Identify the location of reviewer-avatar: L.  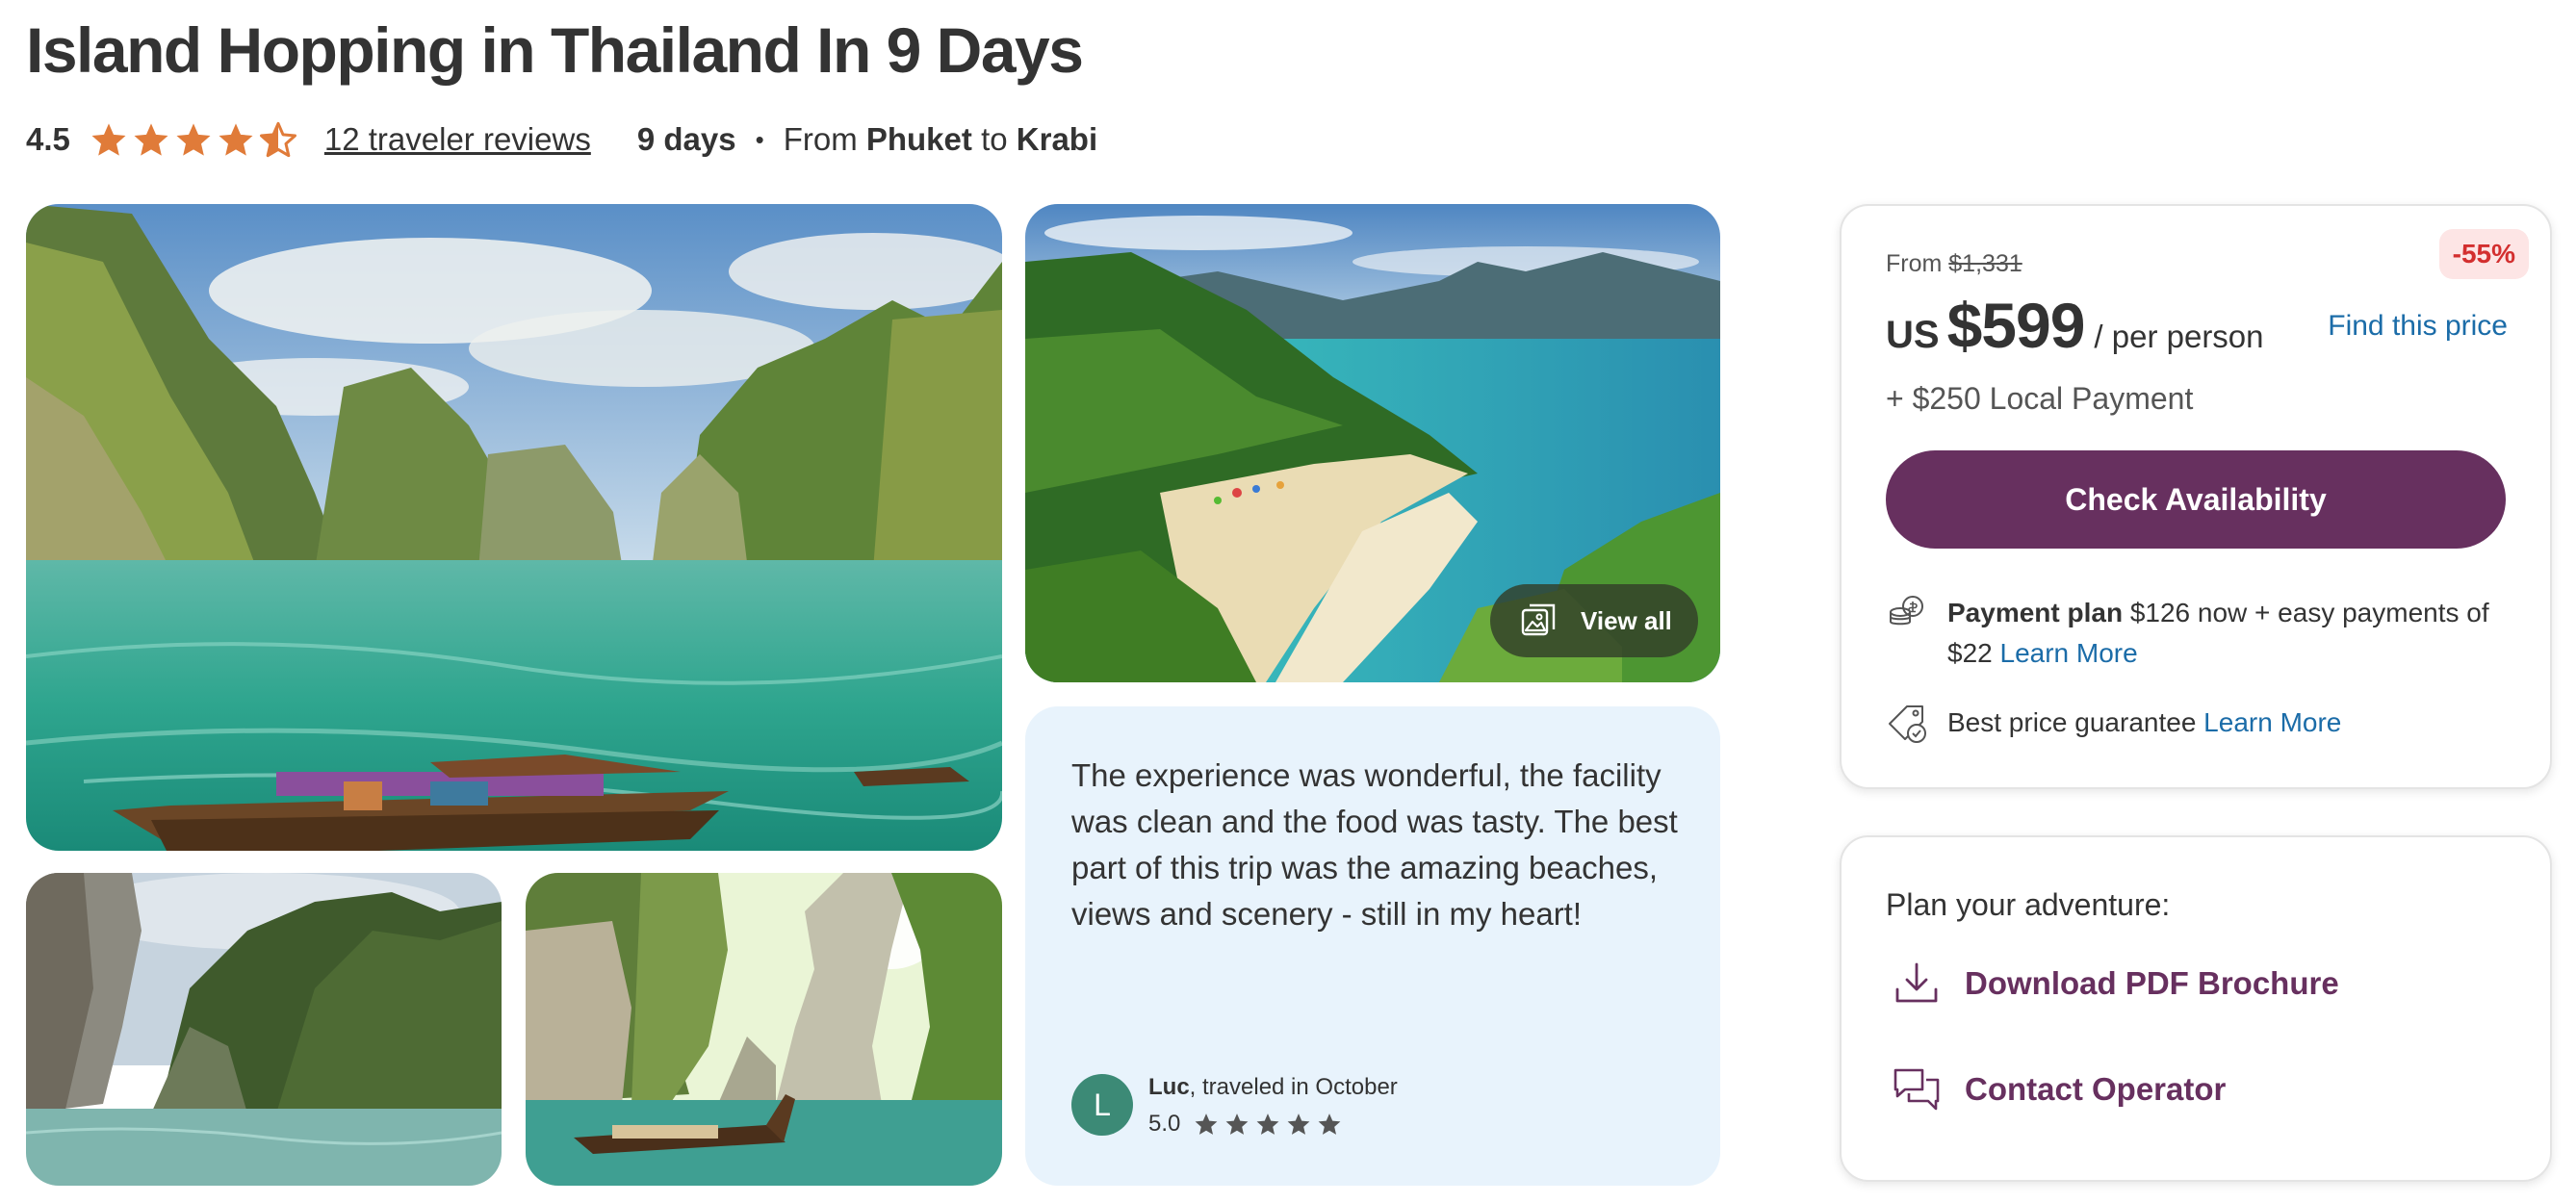
(1102, 1105).